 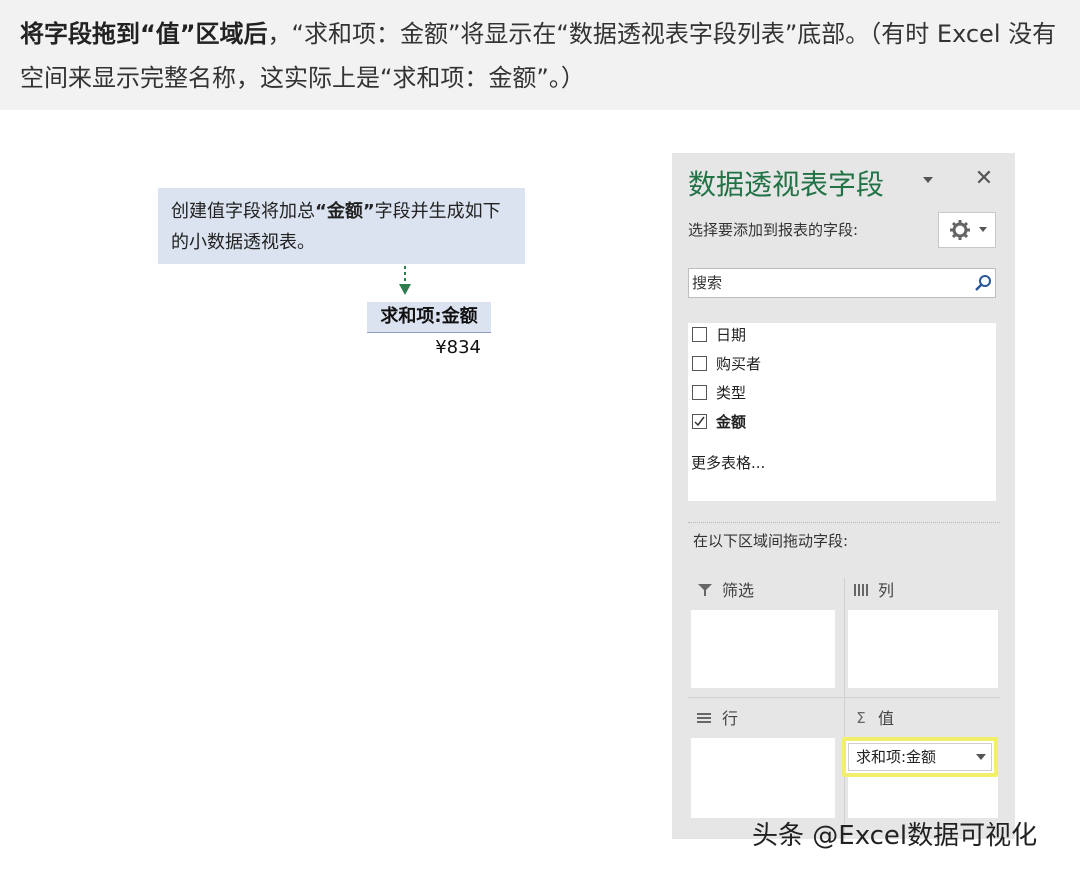 I want to click on search-box, so click(x=842, y=283).